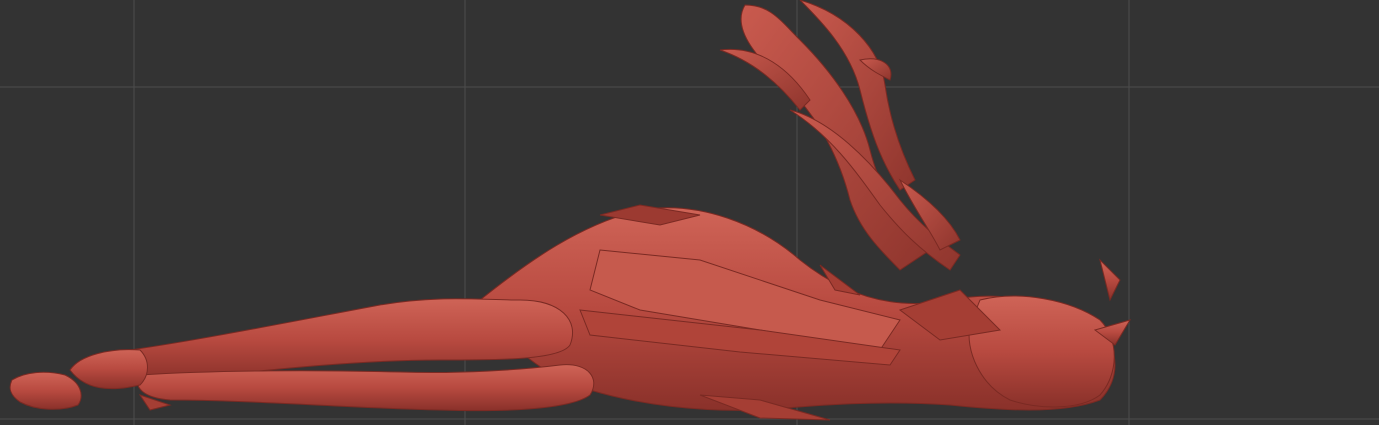 The width and height of the screenshot is (1379, 425). What do you see at coordinates (840, 135) in the screenshot?
I see `hair-strands` at bounding box center [840, 135].